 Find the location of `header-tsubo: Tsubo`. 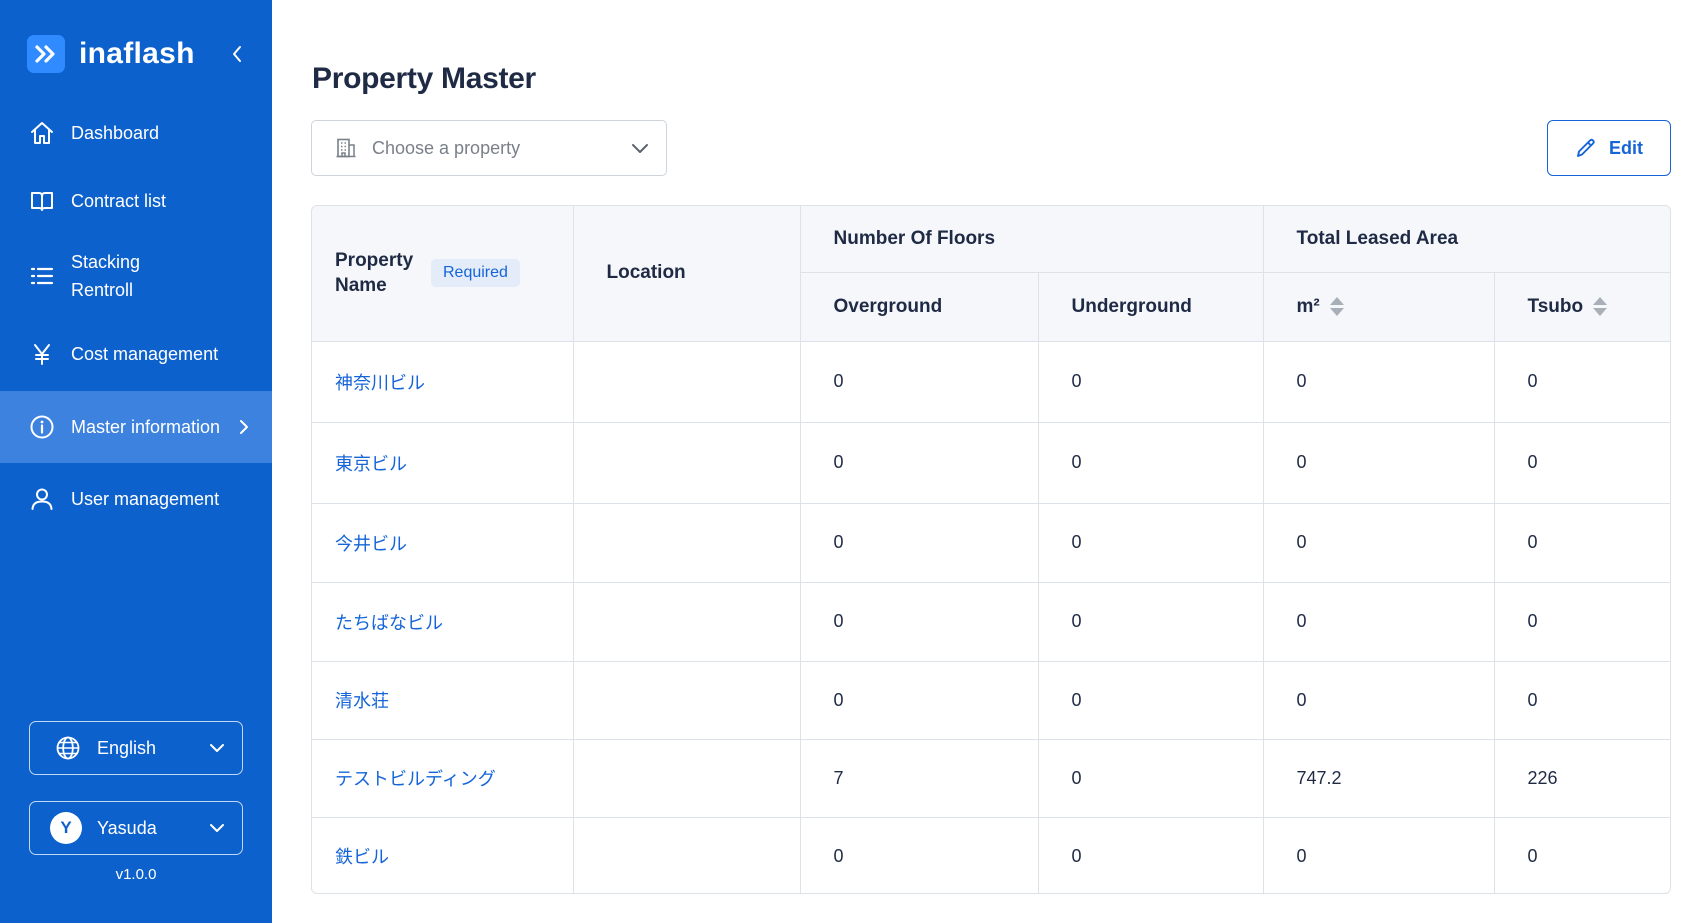

header-tsubo: Tsubo is located at coordinates (1582, 307).